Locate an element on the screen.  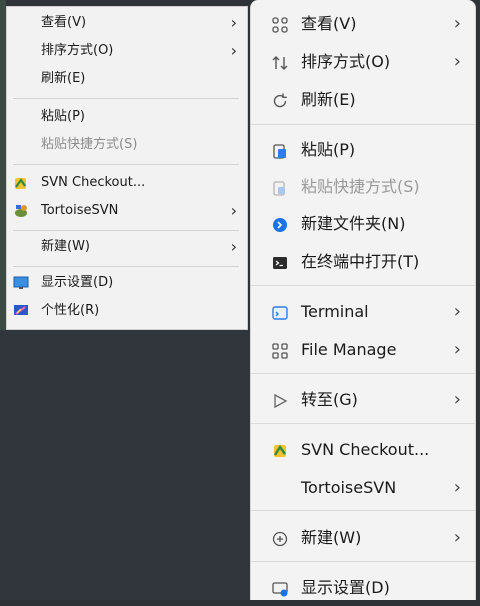
menu-item-label: File Manage is located at coordinates (349, 349).